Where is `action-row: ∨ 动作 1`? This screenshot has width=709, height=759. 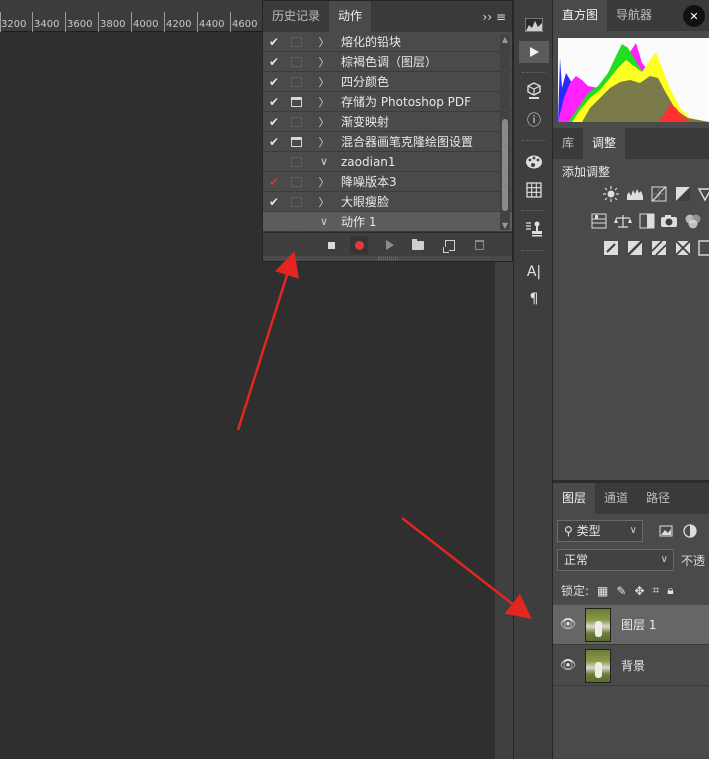 action-row: ∨ 动作 1 is located at coordinates (387, 222).